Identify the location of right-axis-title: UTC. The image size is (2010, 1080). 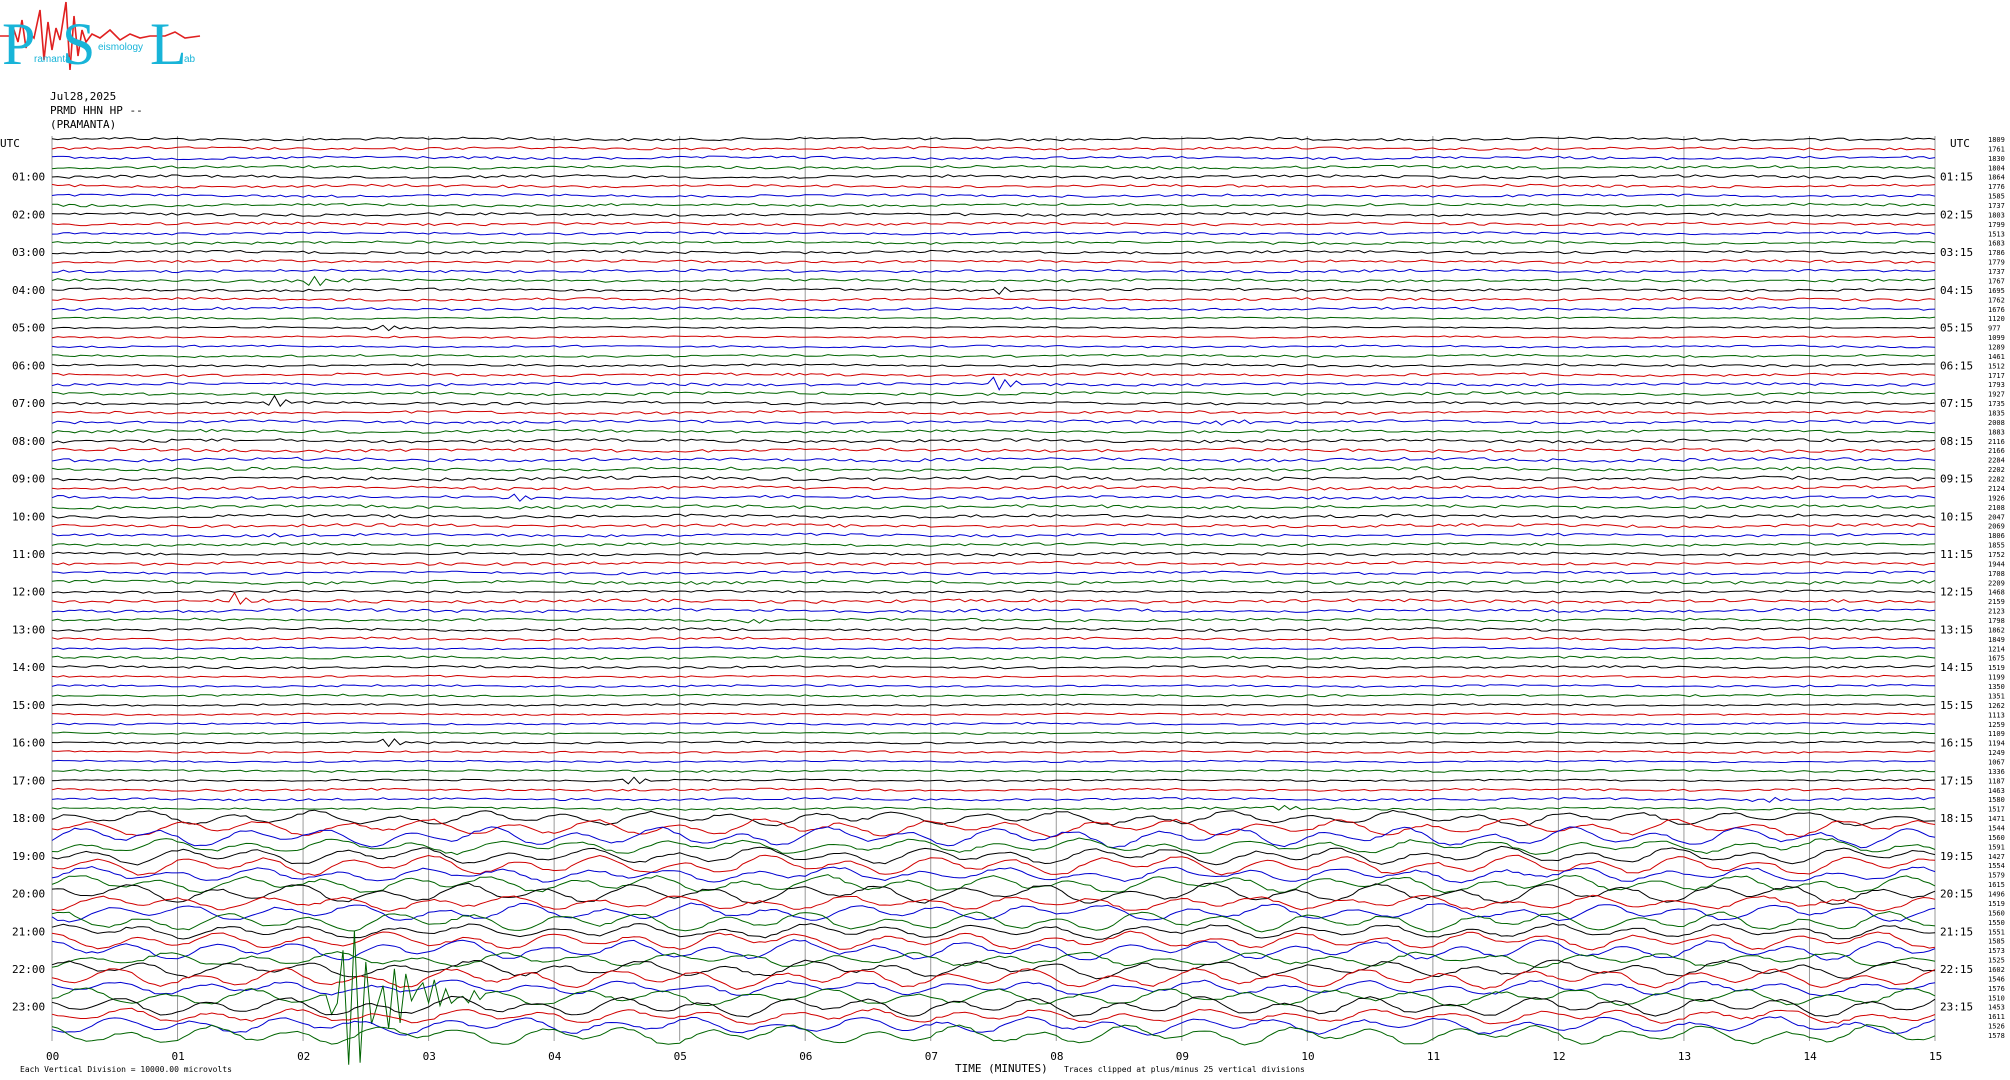
(1960, 143).